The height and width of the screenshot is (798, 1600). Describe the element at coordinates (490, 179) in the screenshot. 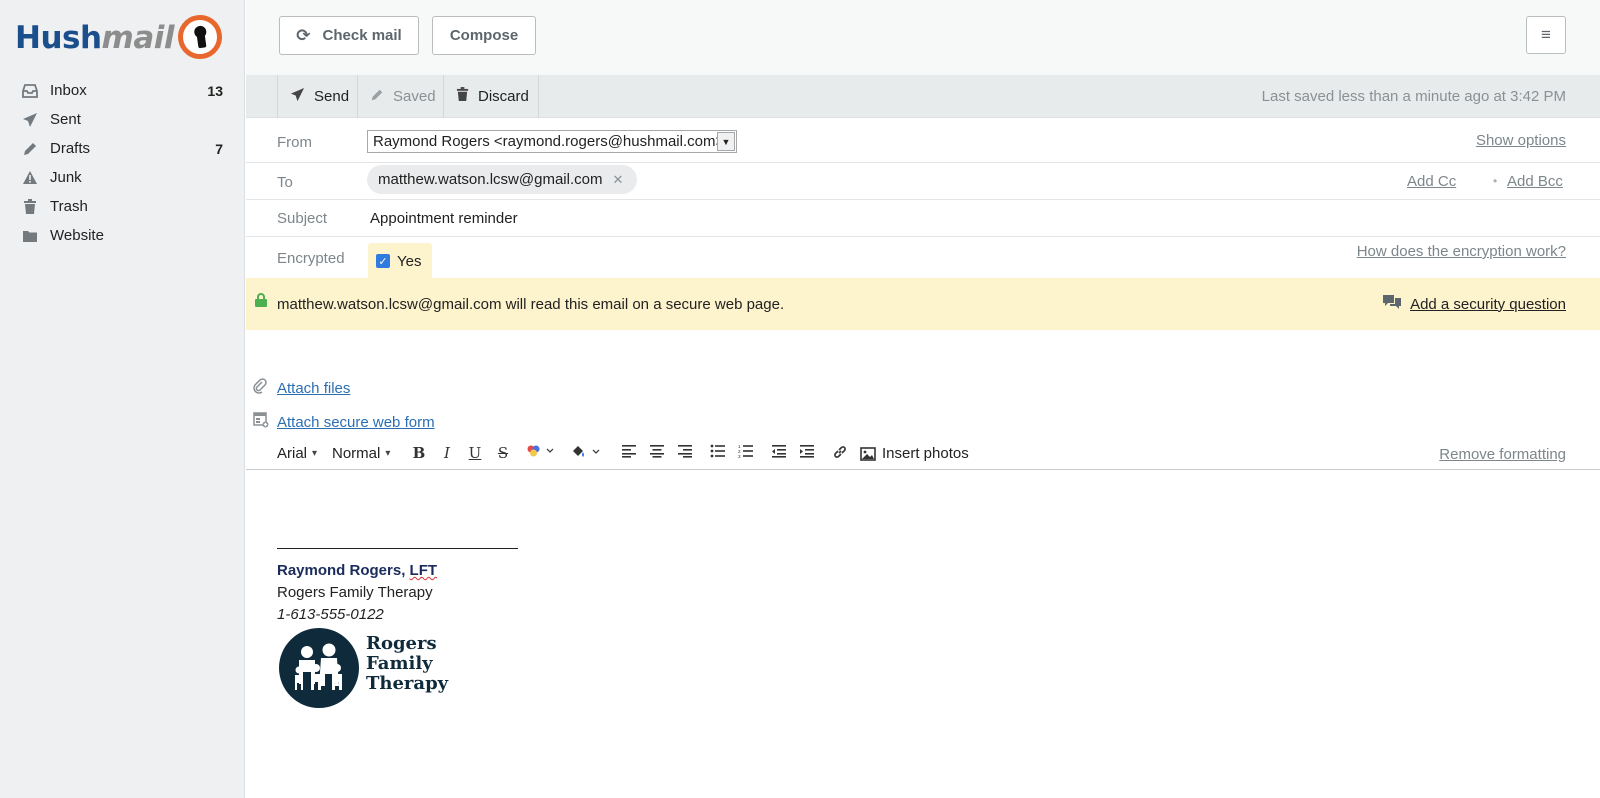

I see `recipient-email: matthew.watson.lcsw@gmail.com` at that location.